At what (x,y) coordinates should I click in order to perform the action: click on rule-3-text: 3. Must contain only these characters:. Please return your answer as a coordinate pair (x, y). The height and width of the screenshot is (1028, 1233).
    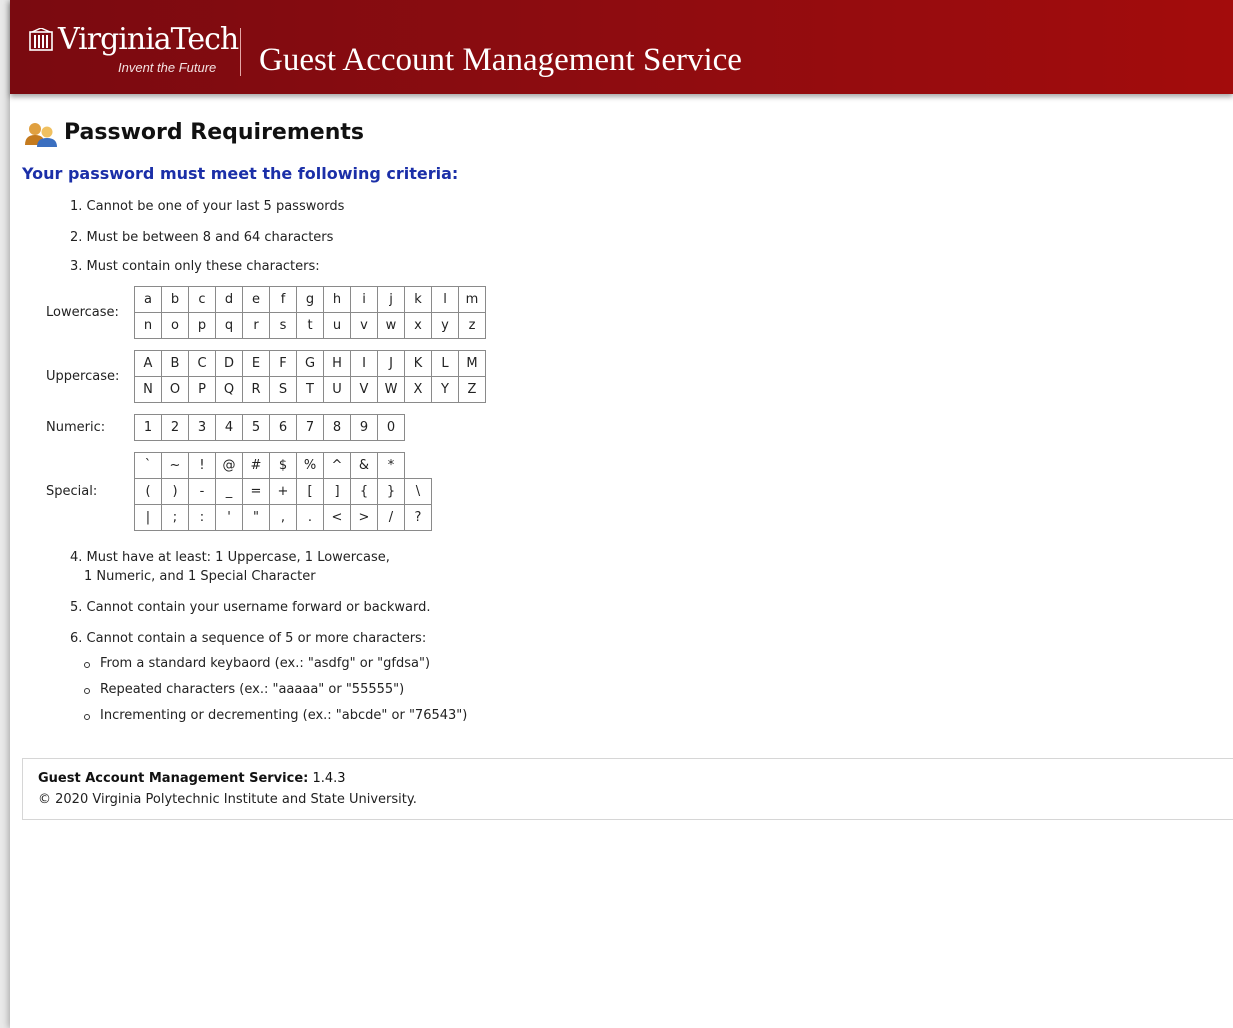
    Looking at the image, I should click on (195, 266).